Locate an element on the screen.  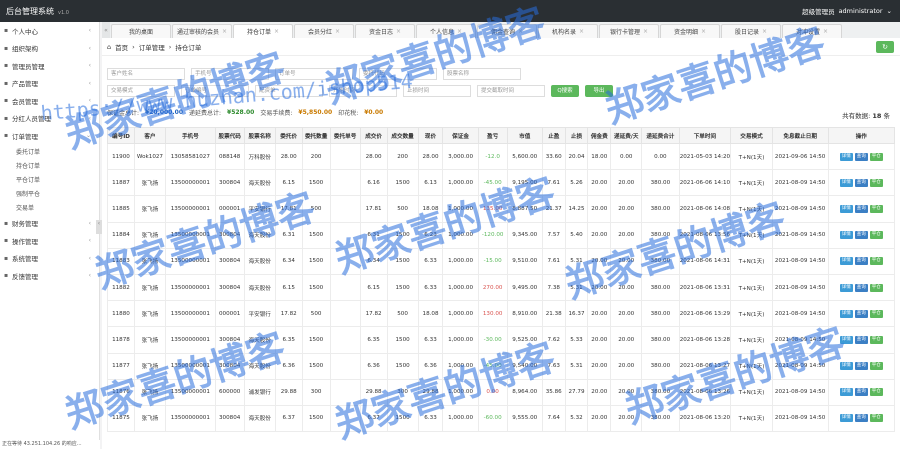
column-header: 保证金 is located at coordinates (460, 135).